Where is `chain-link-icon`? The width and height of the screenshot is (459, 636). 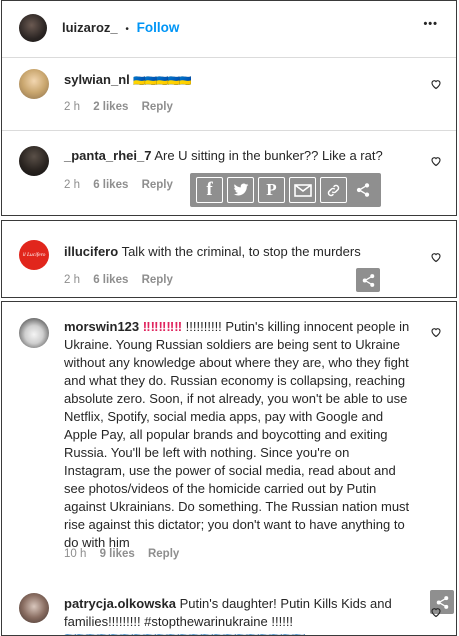
chain-link-icon is located at coordinates (333, 190).